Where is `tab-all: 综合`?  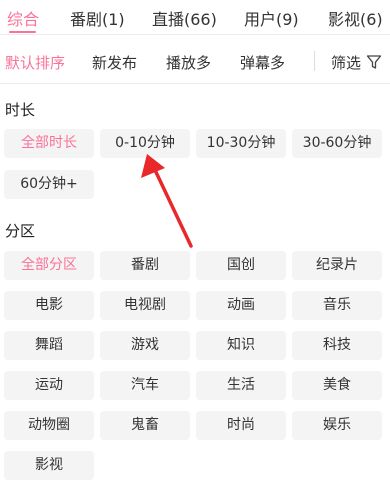
tab-all: 综合 is located at coordinates (23, 18).